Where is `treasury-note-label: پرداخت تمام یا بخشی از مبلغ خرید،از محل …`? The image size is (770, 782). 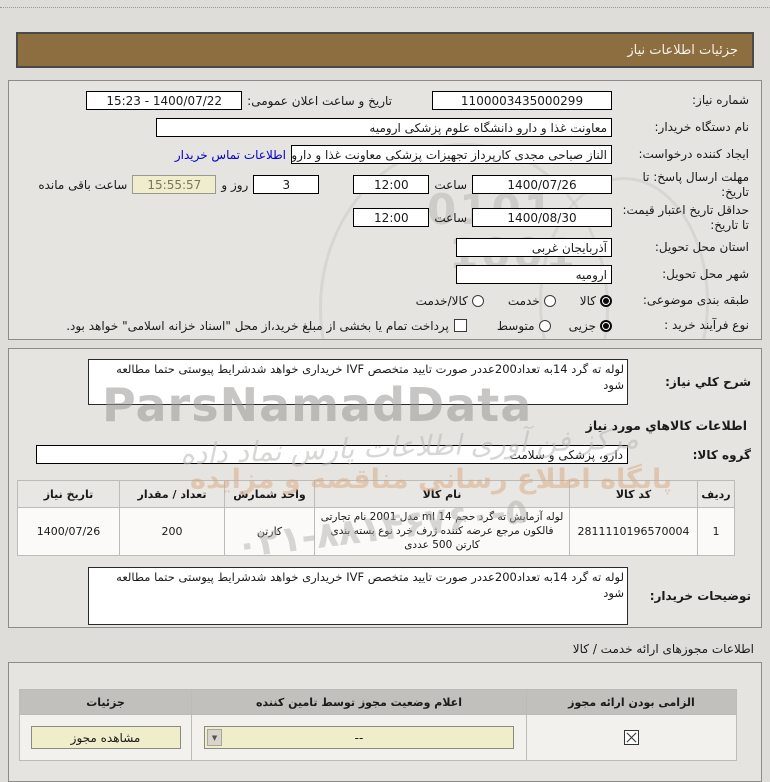
treasury-note-label: پرداخت تمام یا بخشی از مبلغ خرید،از محل … is located at coordinates (257, 325).